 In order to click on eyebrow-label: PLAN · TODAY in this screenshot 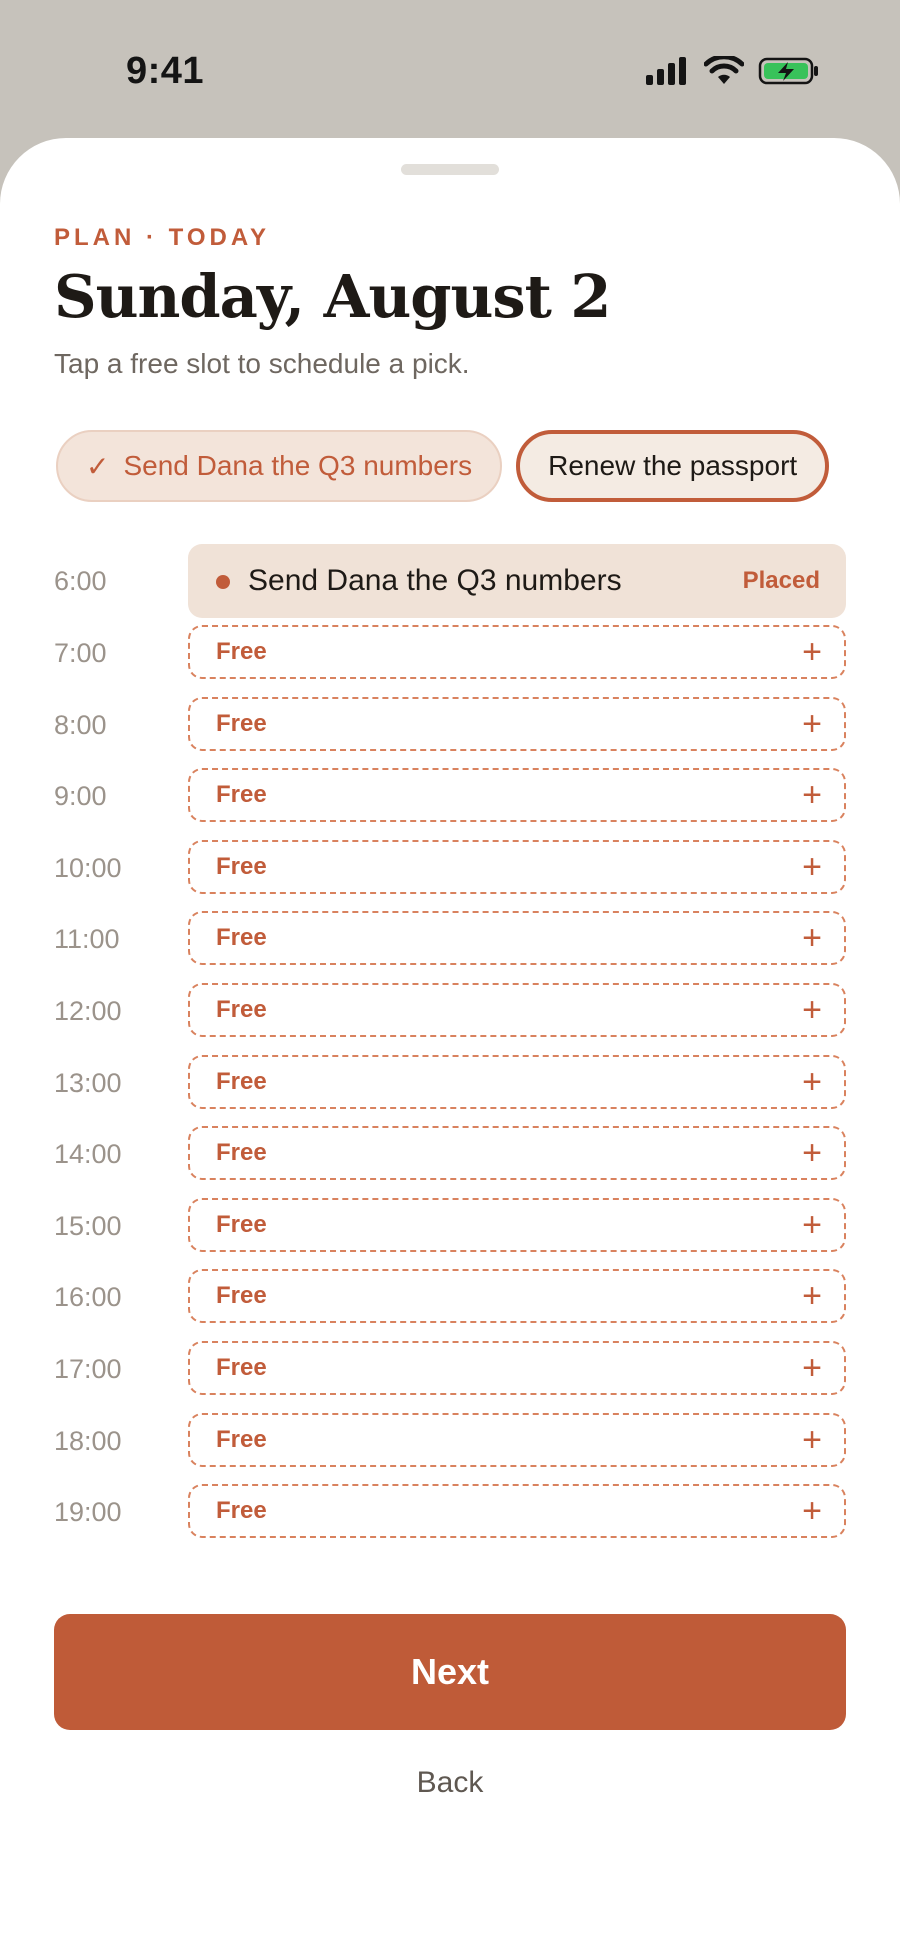, I will do `click(162, 237)`.